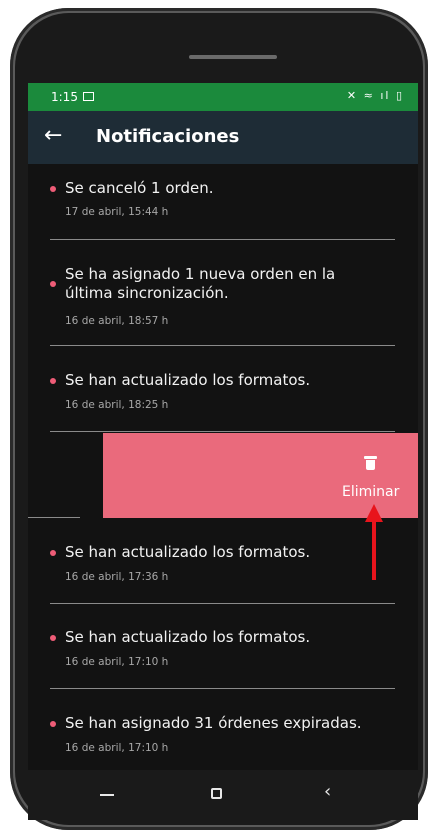 This screenshot has height=838, width=445. Describe the element at coordinates (107, 795) in the screenshot. I see `nav-back-icon` at that location.